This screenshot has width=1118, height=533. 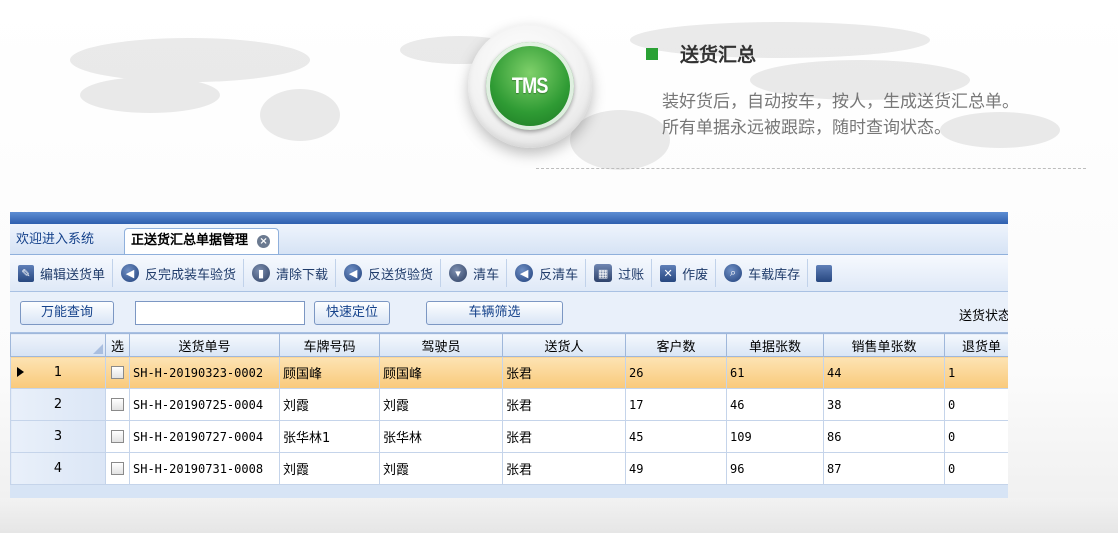 I want to click on post-account-button: ▦ 过账, so click(x=619, y=273).